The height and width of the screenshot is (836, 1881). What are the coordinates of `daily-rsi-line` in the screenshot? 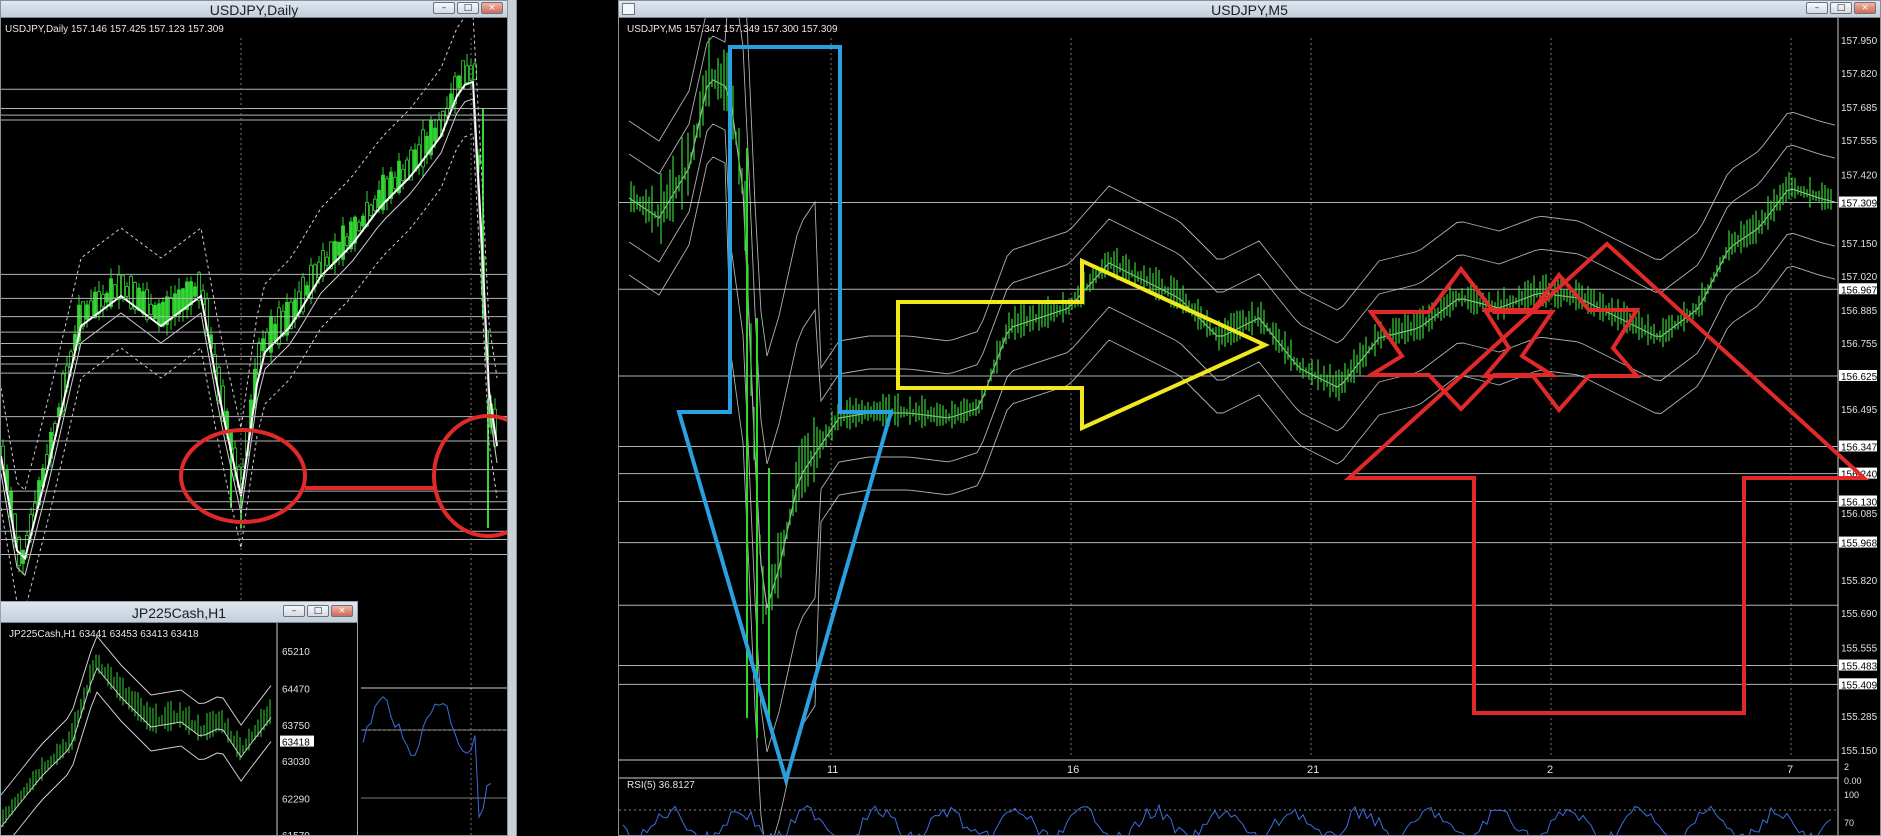 It's located at (427, 758).